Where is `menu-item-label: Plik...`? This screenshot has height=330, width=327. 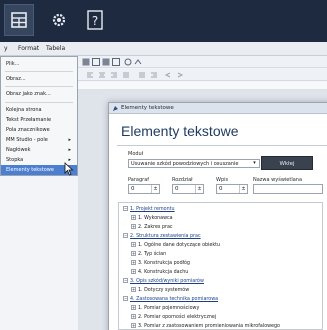
menu-item-label: Plik... is located at coordinates (13, 64).